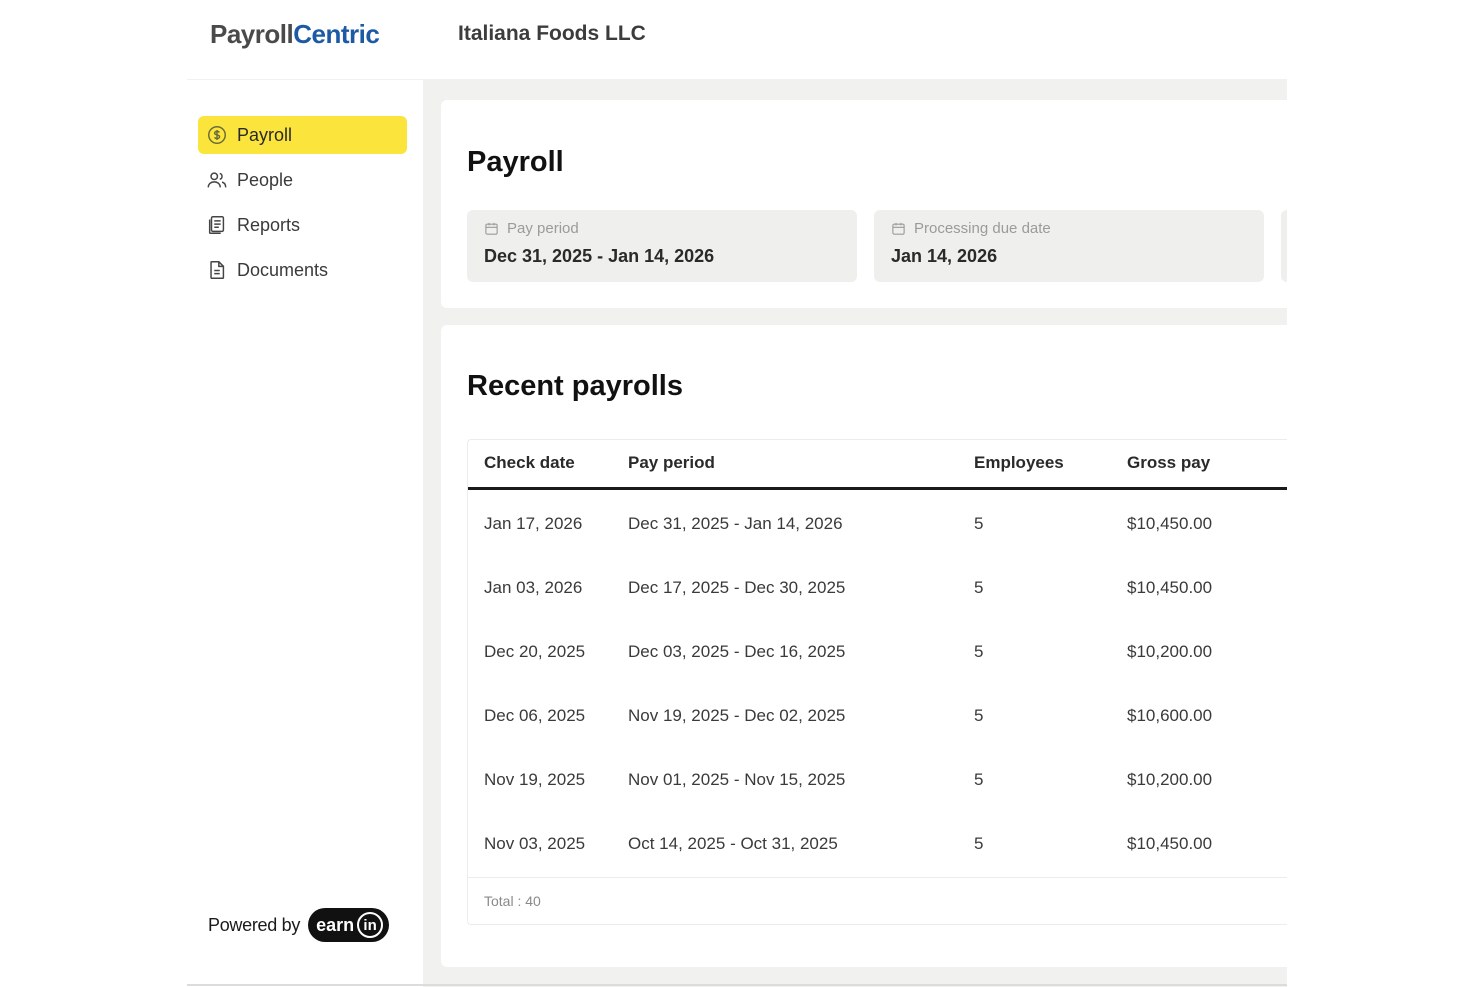 The height and width of the screenshot is (987, 1480). What do you see at coordinates (733, 843) in the screenshot?
I see `cell-pay-period: Oct 14, 2025 - Oct 31, 2025` at bounding box center [733, 843].